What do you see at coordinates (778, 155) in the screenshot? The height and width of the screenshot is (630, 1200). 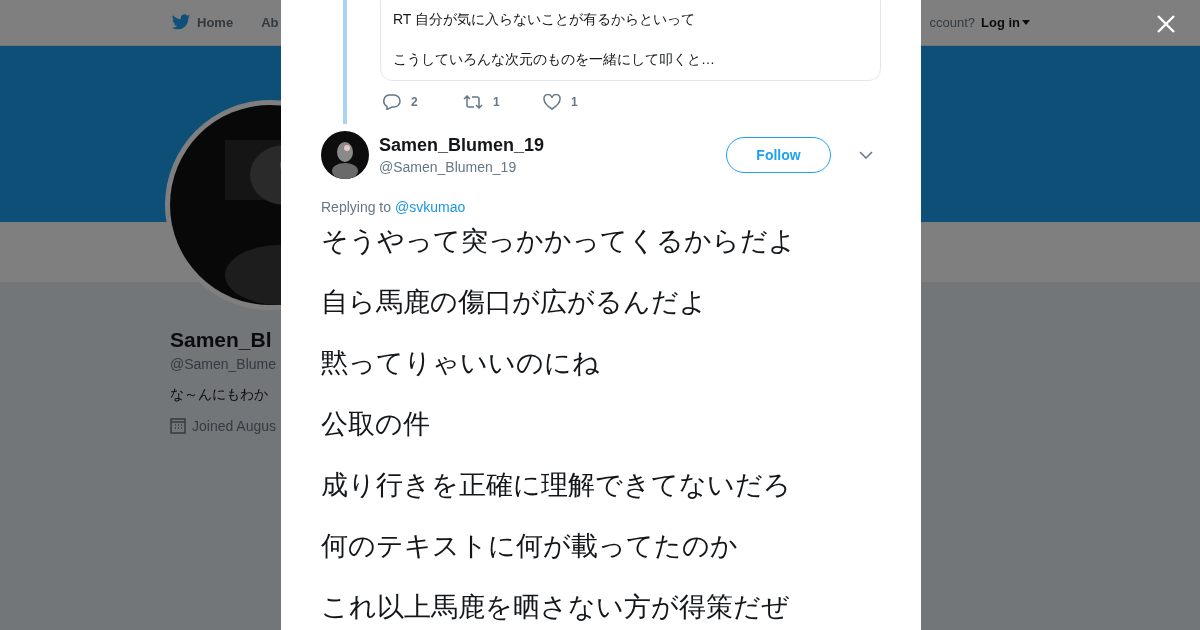 I see `follow-button: Follow` at bounding box center [778, 155].